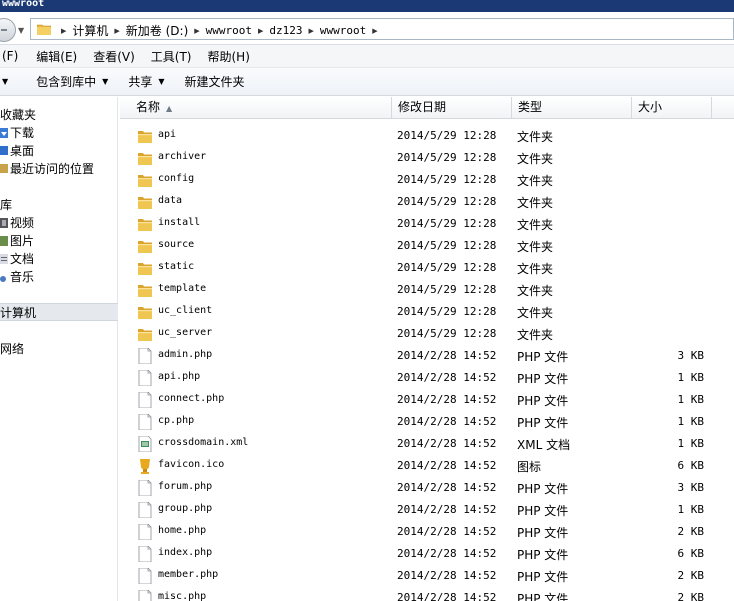 The image size is (734, 601). What do you see at coordinates (427, 356) in the screenshot?
I see `table-row: admin.php 2014/2/28 14:52 PHP 文件 3 KB` at bounding box center [427, 356].